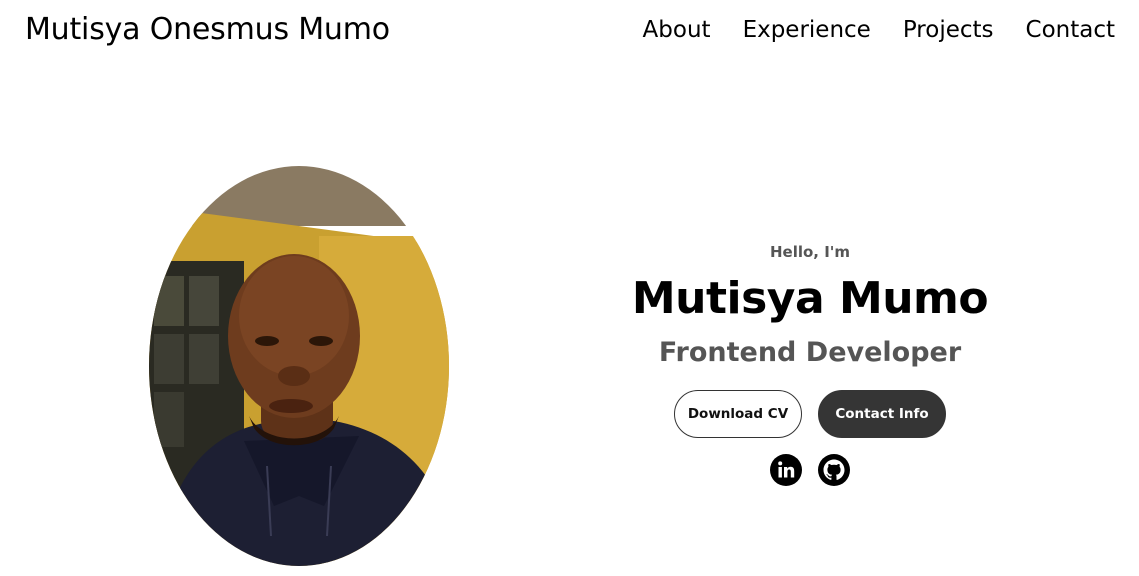 The image size is (1139, 576). Describe the element at coordinates (807, 30) in the screenshot. I see `nav-experience: Experience` at that location.